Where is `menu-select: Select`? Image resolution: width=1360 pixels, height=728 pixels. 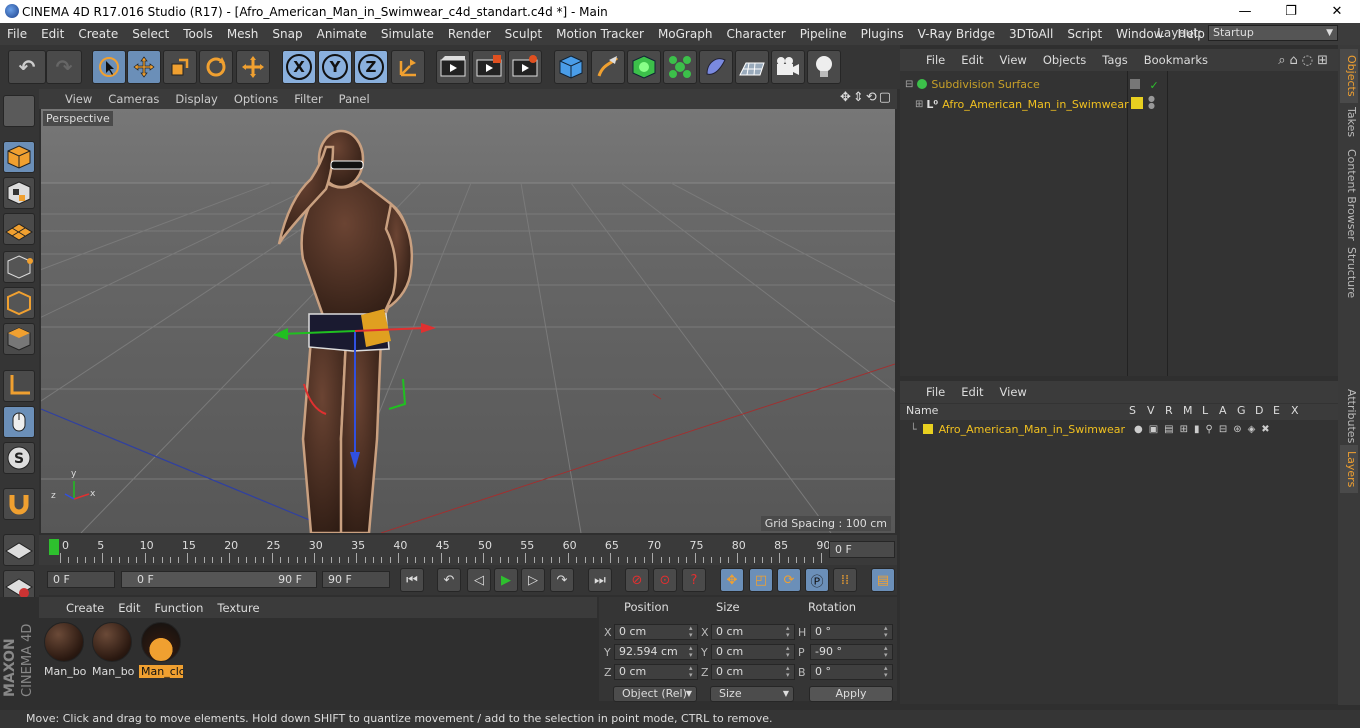 menu-select: Select is located at coordinates (150, 34).